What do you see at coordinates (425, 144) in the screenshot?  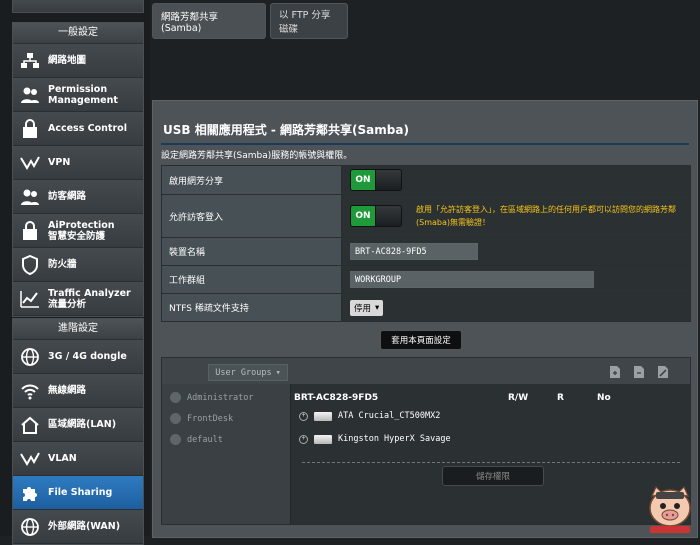 I see `title-divider` at bounding box center [425, 144].